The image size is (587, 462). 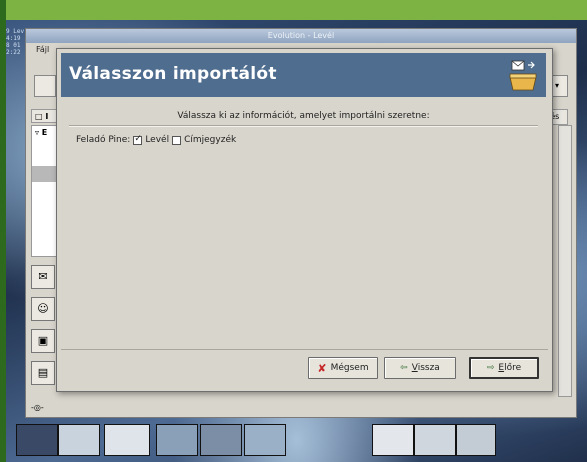 What do you see at coordinates (303, 75) in the screenshot?
I see `dialog-header: Válasszon importálót` at bounding box center [303, 75].